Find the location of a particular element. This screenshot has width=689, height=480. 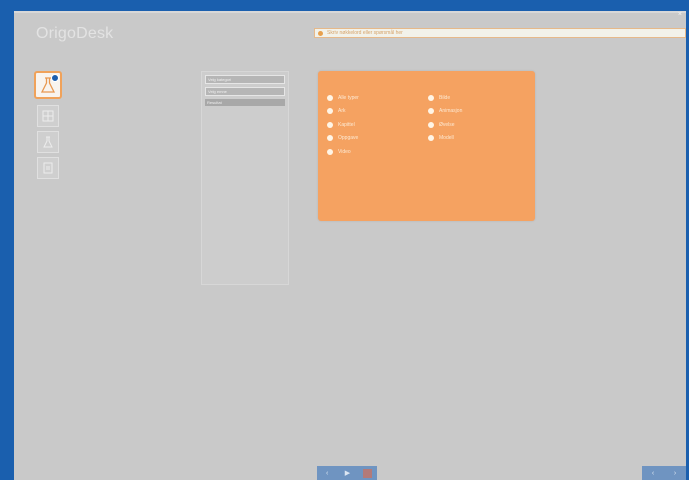

options-left-column: Alle typer Ark Kapittel Oppgave Video is located at coordinates (372, 125).